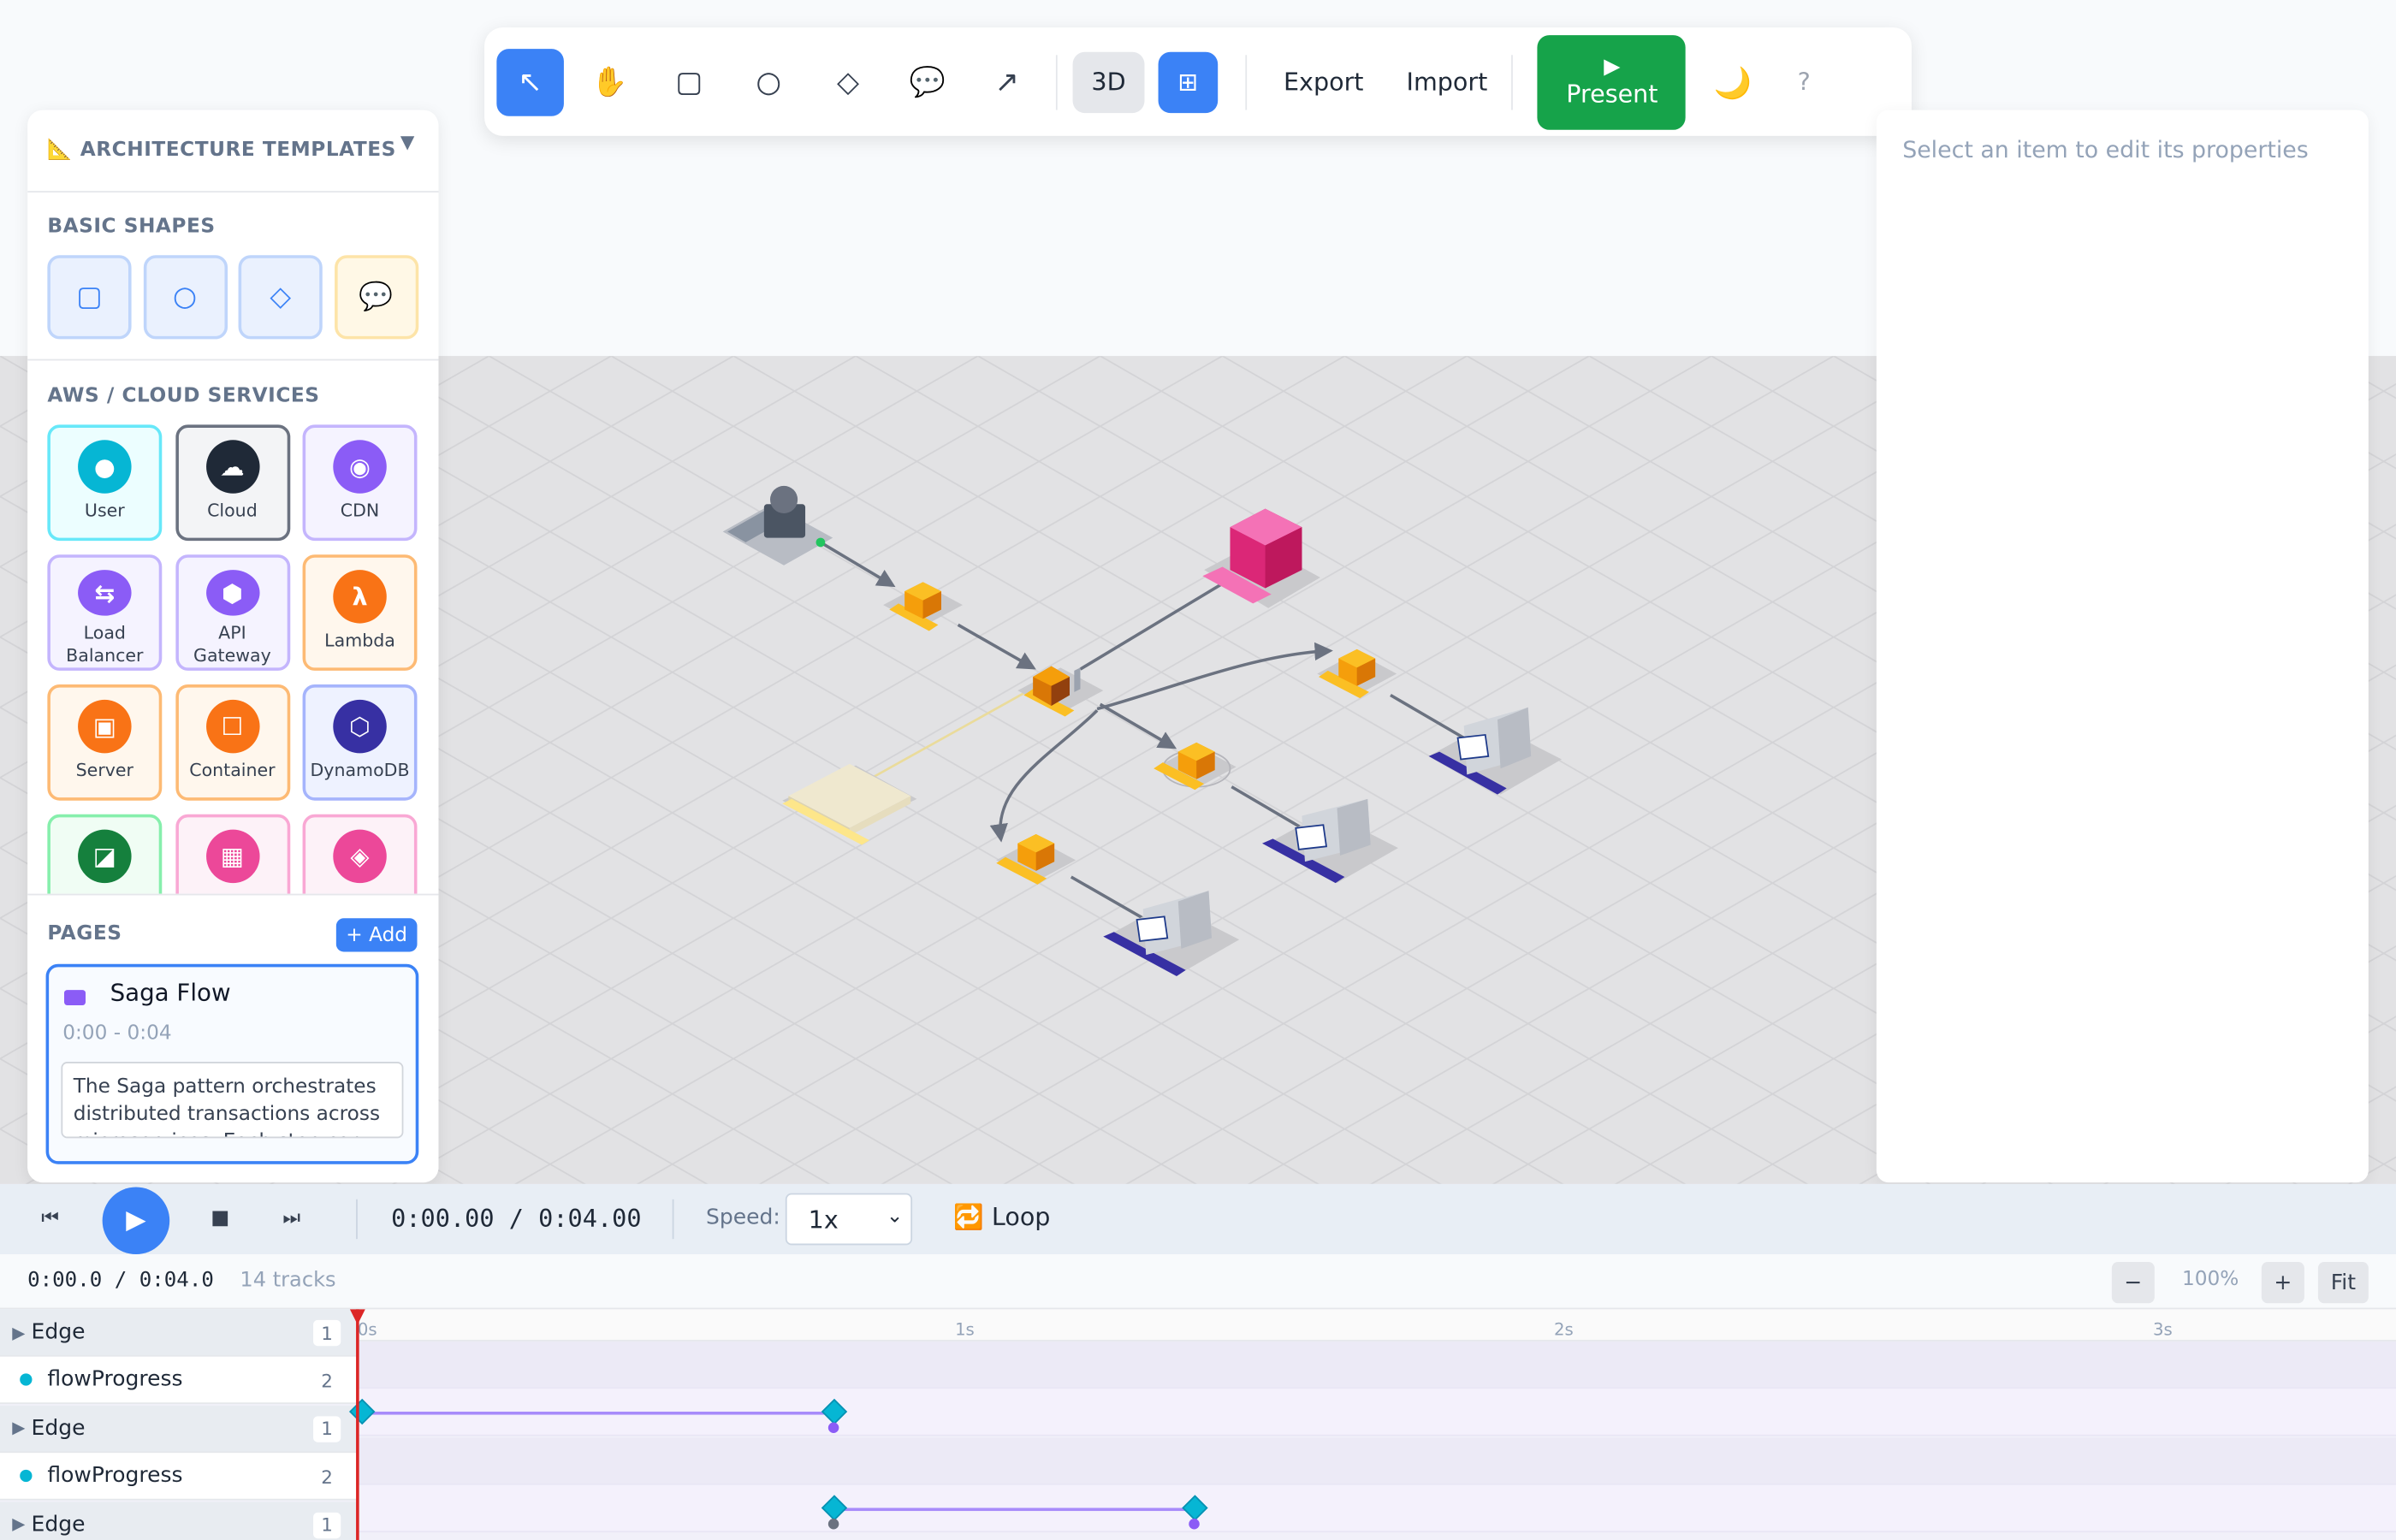 The image size is (2396, 1540). I want to click on service-label: CDN, so click(360, 510).